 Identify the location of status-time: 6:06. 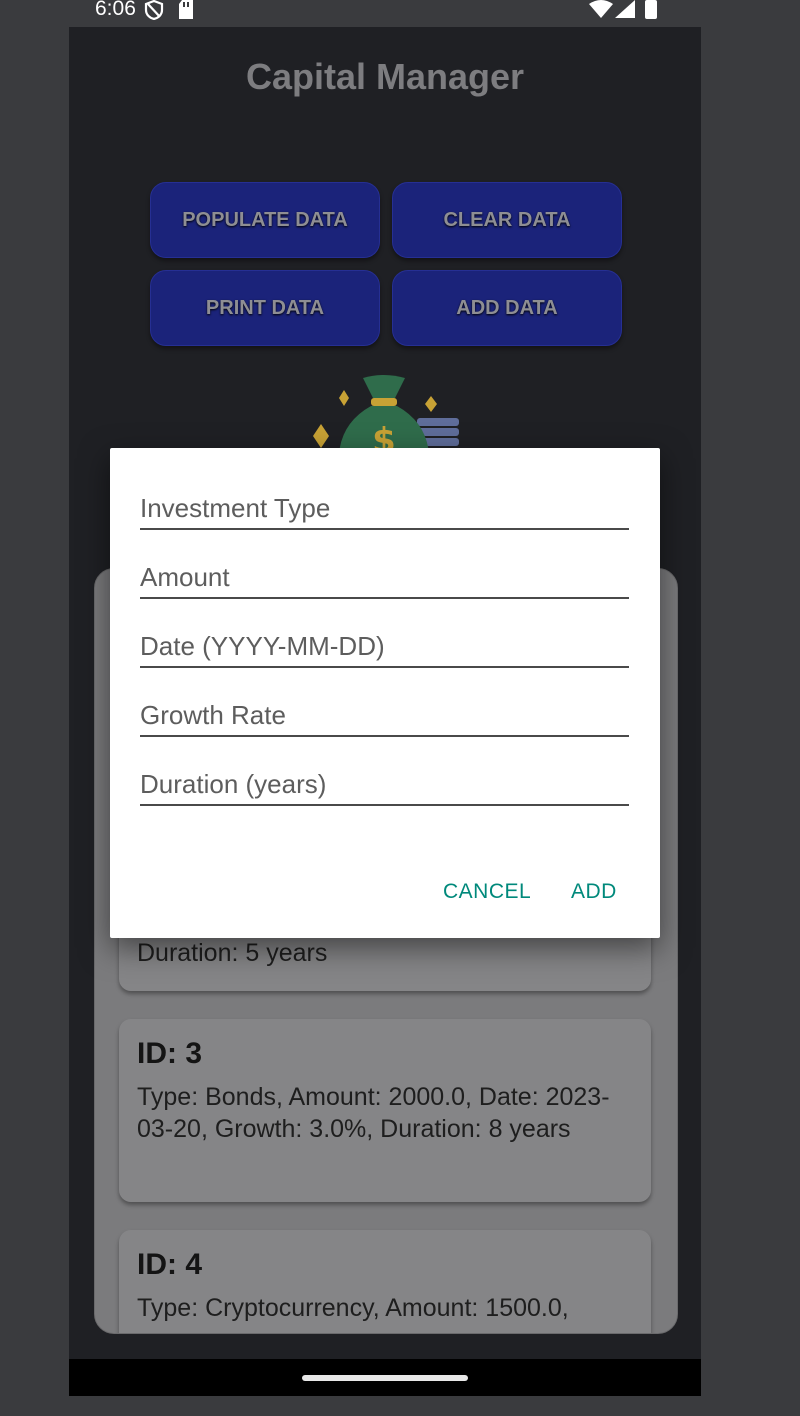
(115, 10).